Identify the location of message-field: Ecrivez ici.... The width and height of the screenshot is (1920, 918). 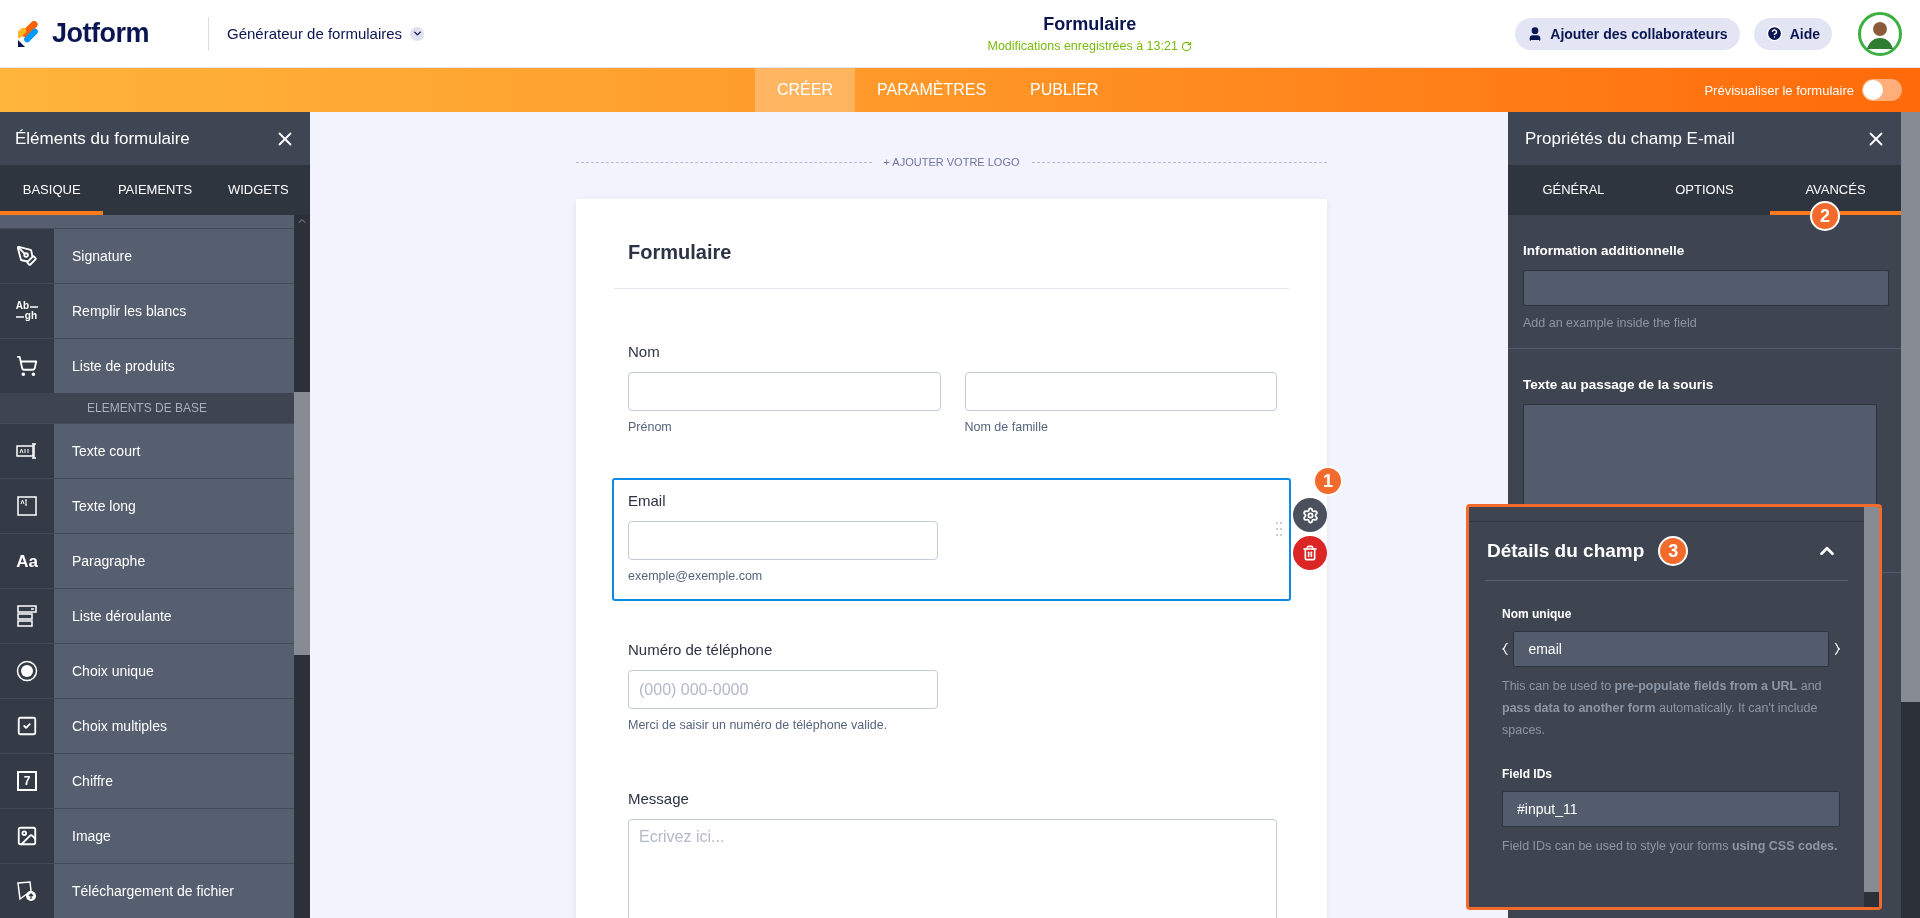
(952, 868).